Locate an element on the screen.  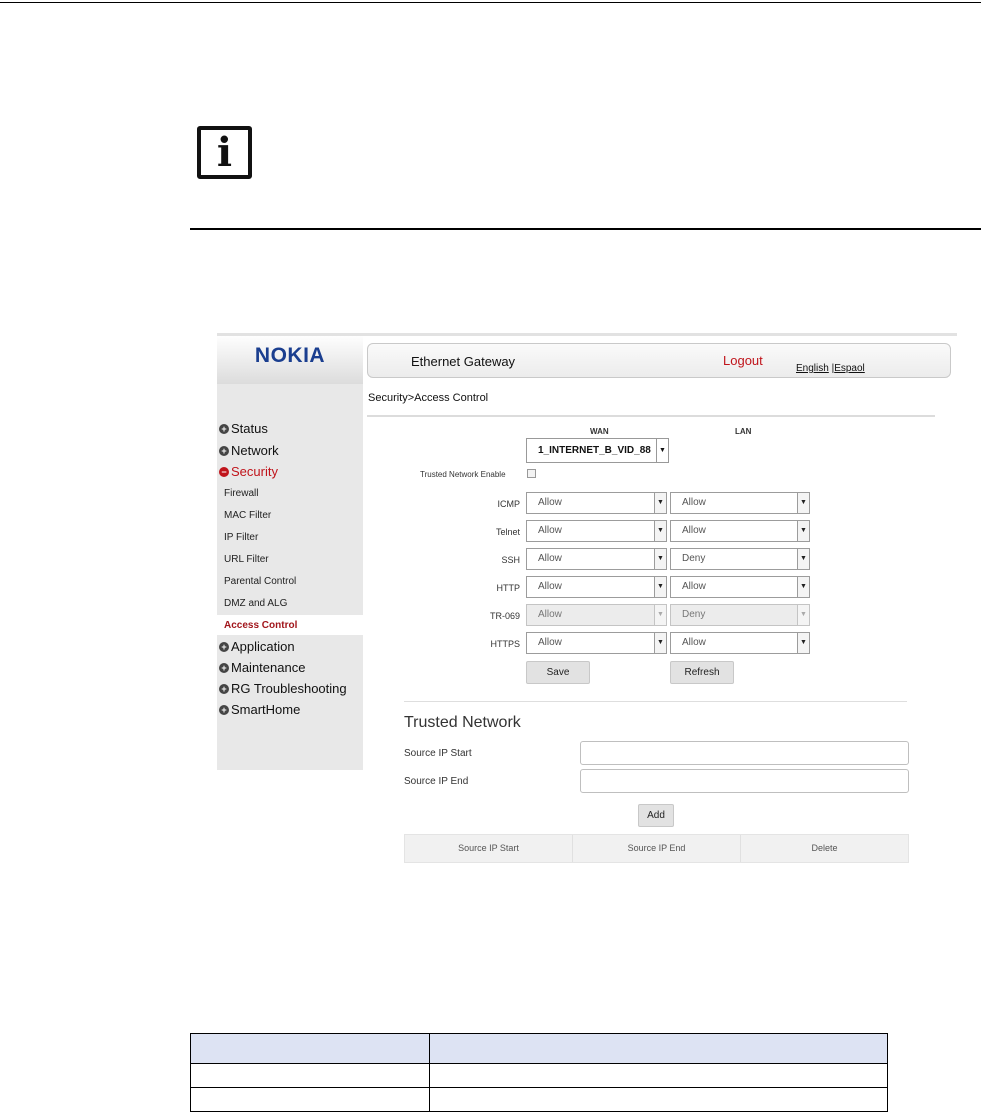
sidebar-sub-mac-filter: MAC Filter is located at coordinates (247, 515).